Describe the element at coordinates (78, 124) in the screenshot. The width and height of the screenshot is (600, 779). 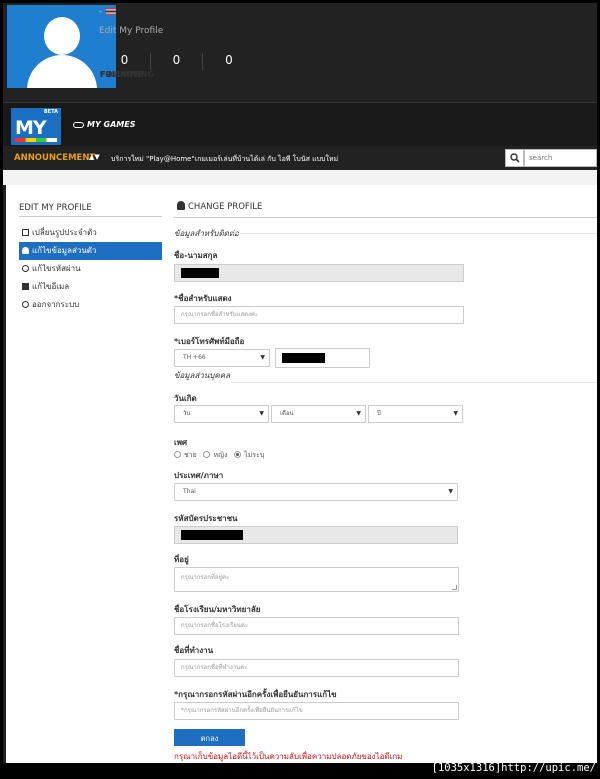
I see `gamepad-icon` at that location.